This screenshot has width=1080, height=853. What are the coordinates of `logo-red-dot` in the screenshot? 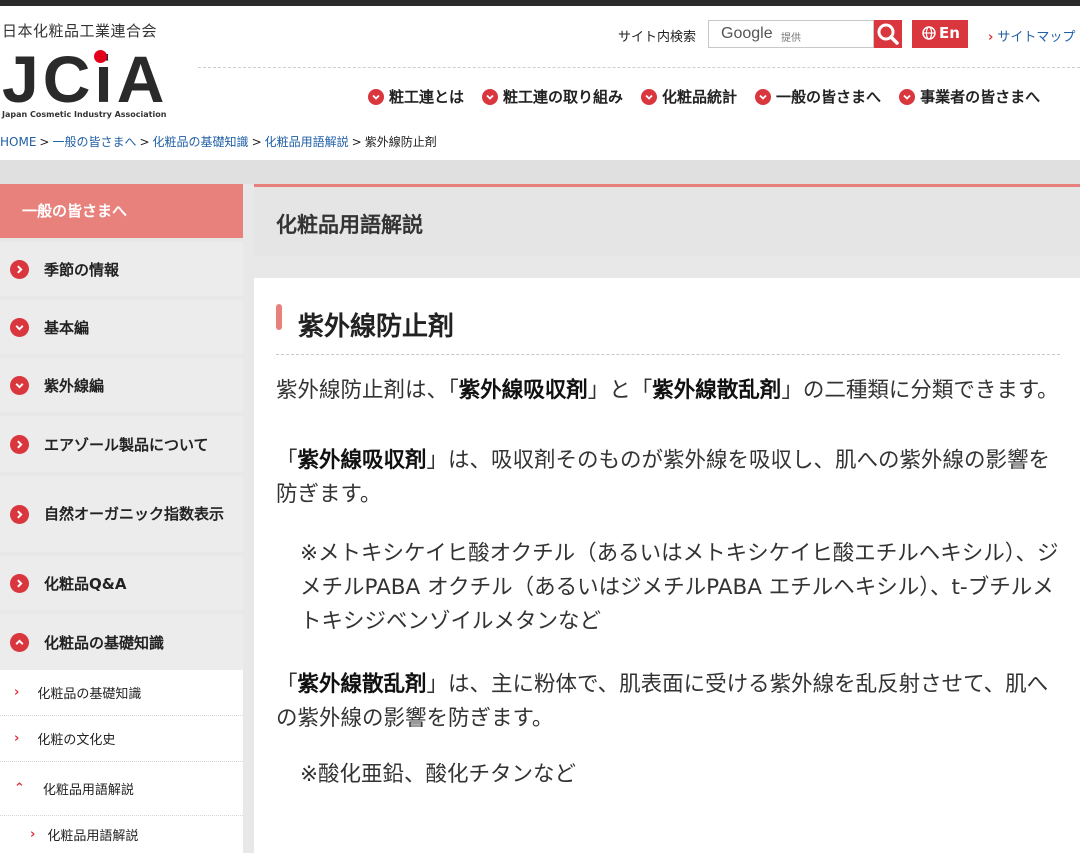 It's located at (100, 56).